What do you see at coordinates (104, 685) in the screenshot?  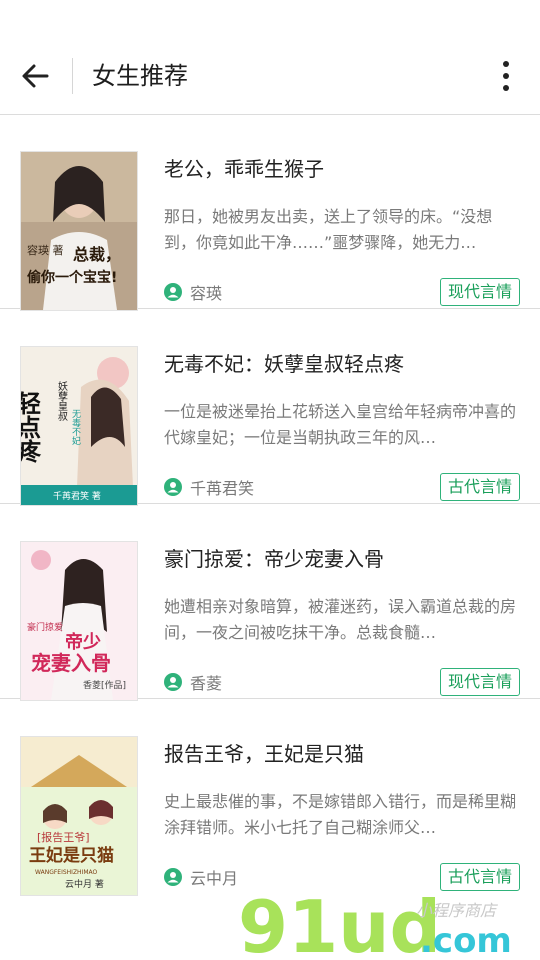 I see `svg-text: 香菱[作品]` at bounding box center [104, 685].